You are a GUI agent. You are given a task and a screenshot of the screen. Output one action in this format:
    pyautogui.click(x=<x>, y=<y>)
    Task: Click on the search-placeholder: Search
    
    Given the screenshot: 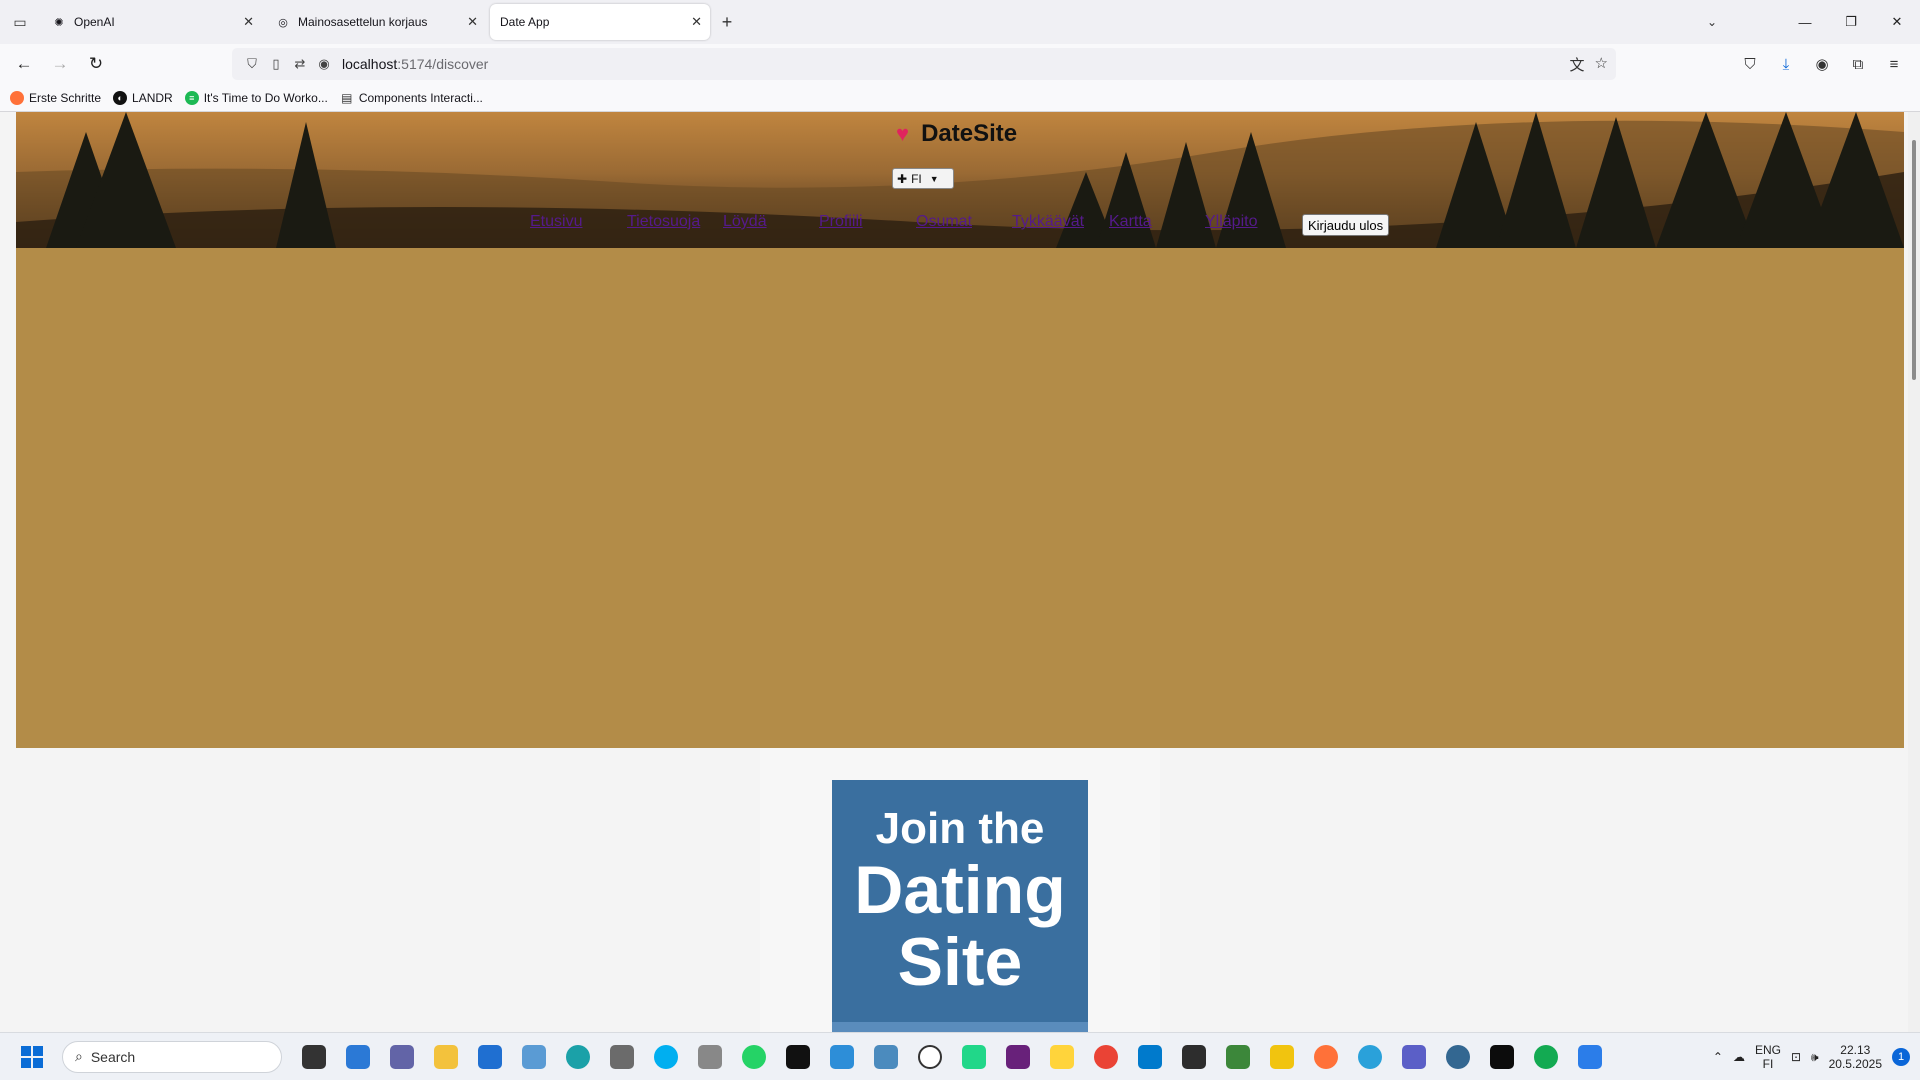 What is the action you would take?
    pyautogui.click(x=113, y=1056)
    